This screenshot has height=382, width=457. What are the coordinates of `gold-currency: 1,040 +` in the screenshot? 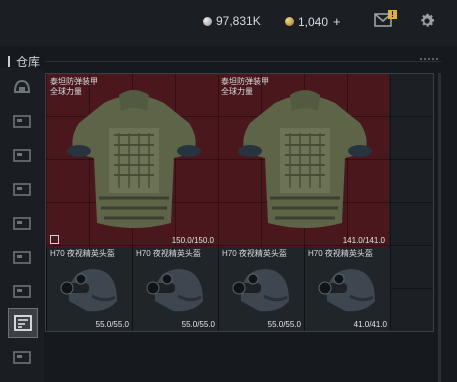 It's located at (313, 21).